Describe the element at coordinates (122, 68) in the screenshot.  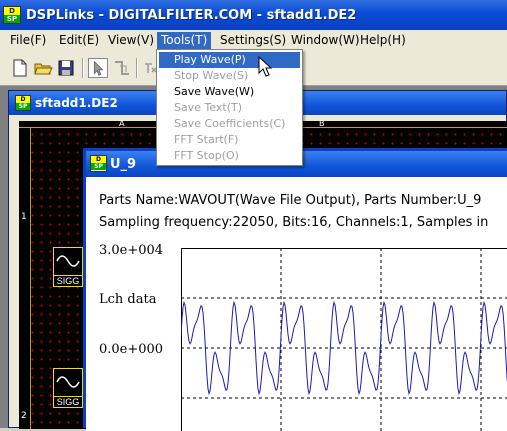
I see `wire-icon` at that location.